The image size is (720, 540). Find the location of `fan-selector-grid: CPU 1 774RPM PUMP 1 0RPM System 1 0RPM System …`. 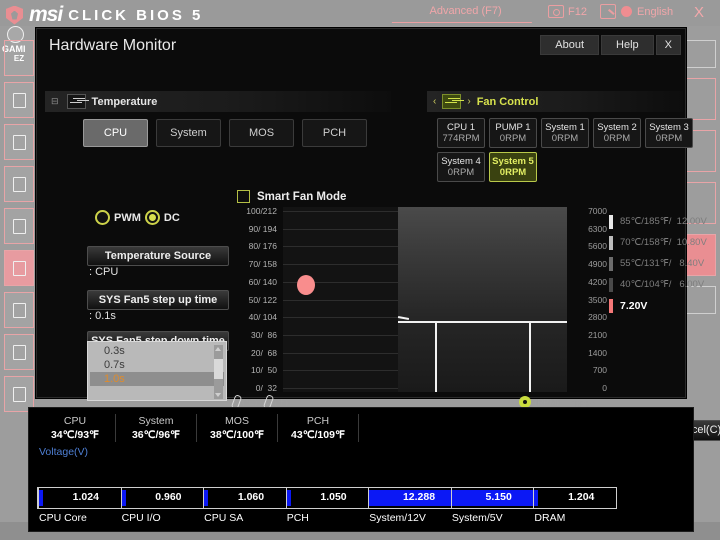

fan-selector-grid: CPU 1 774RPM PUMP 1 0RPM System 1 0RPM System … is located at coordinates (568, 150).